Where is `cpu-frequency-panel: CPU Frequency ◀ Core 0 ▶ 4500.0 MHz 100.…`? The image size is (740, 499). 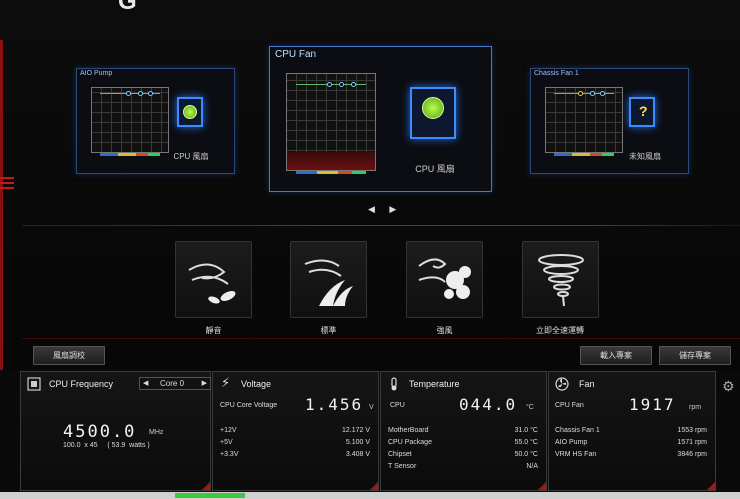
cpu-frequency-panel: CPU Frequency ◀ Core 0 ▶ 4500.0 MHz 100.… is located at coordinates (115, 431).